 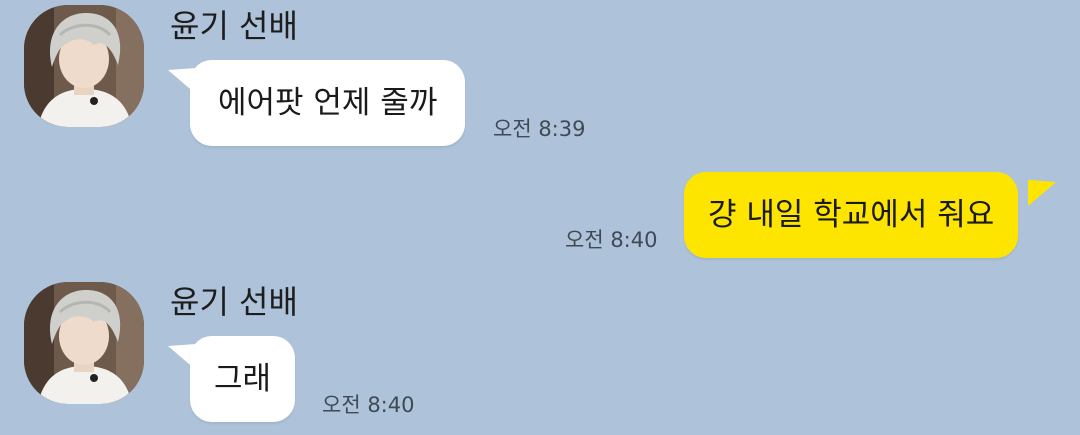 I want to click on message-bubble: 에어팟 언제 줄까, so click(x=328, y=103).